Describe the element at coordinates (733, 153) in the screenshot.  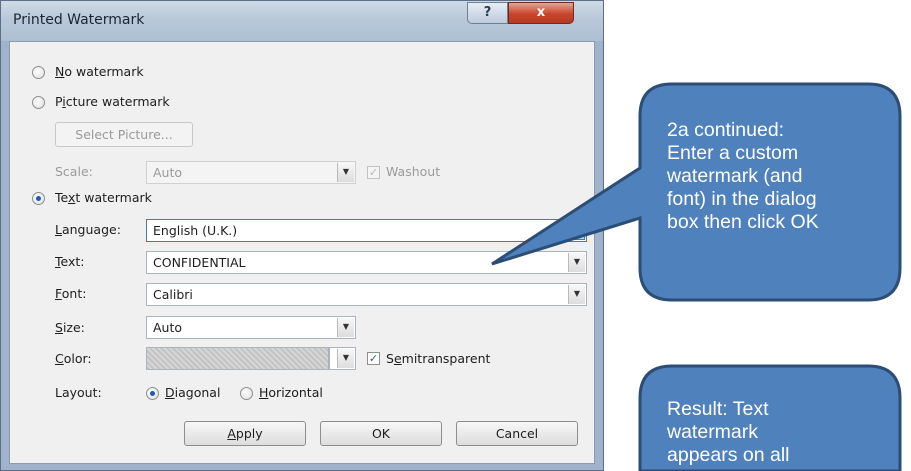
I see `callout-line: Enter a custom` at that location.